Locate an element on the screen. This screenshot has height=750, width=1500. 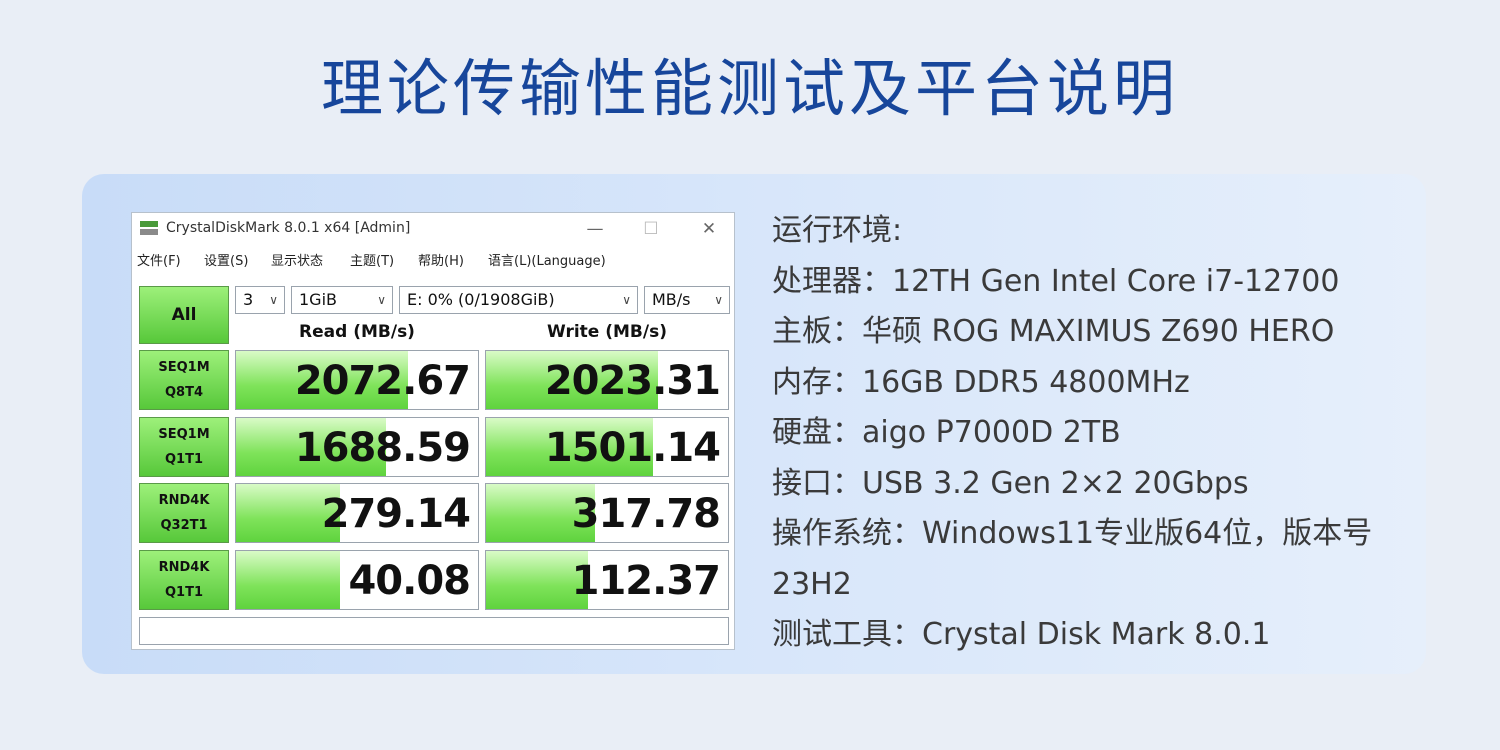
test-button: SEQ1M Q8T4 is located at coordinates (184, 380).